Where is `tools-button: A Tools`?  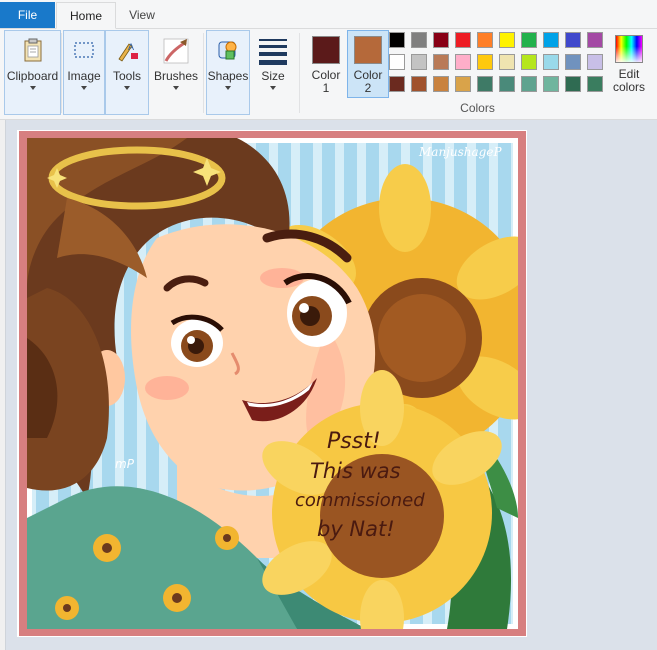
tools-button: A Tools is located at coordinates (127, 72).